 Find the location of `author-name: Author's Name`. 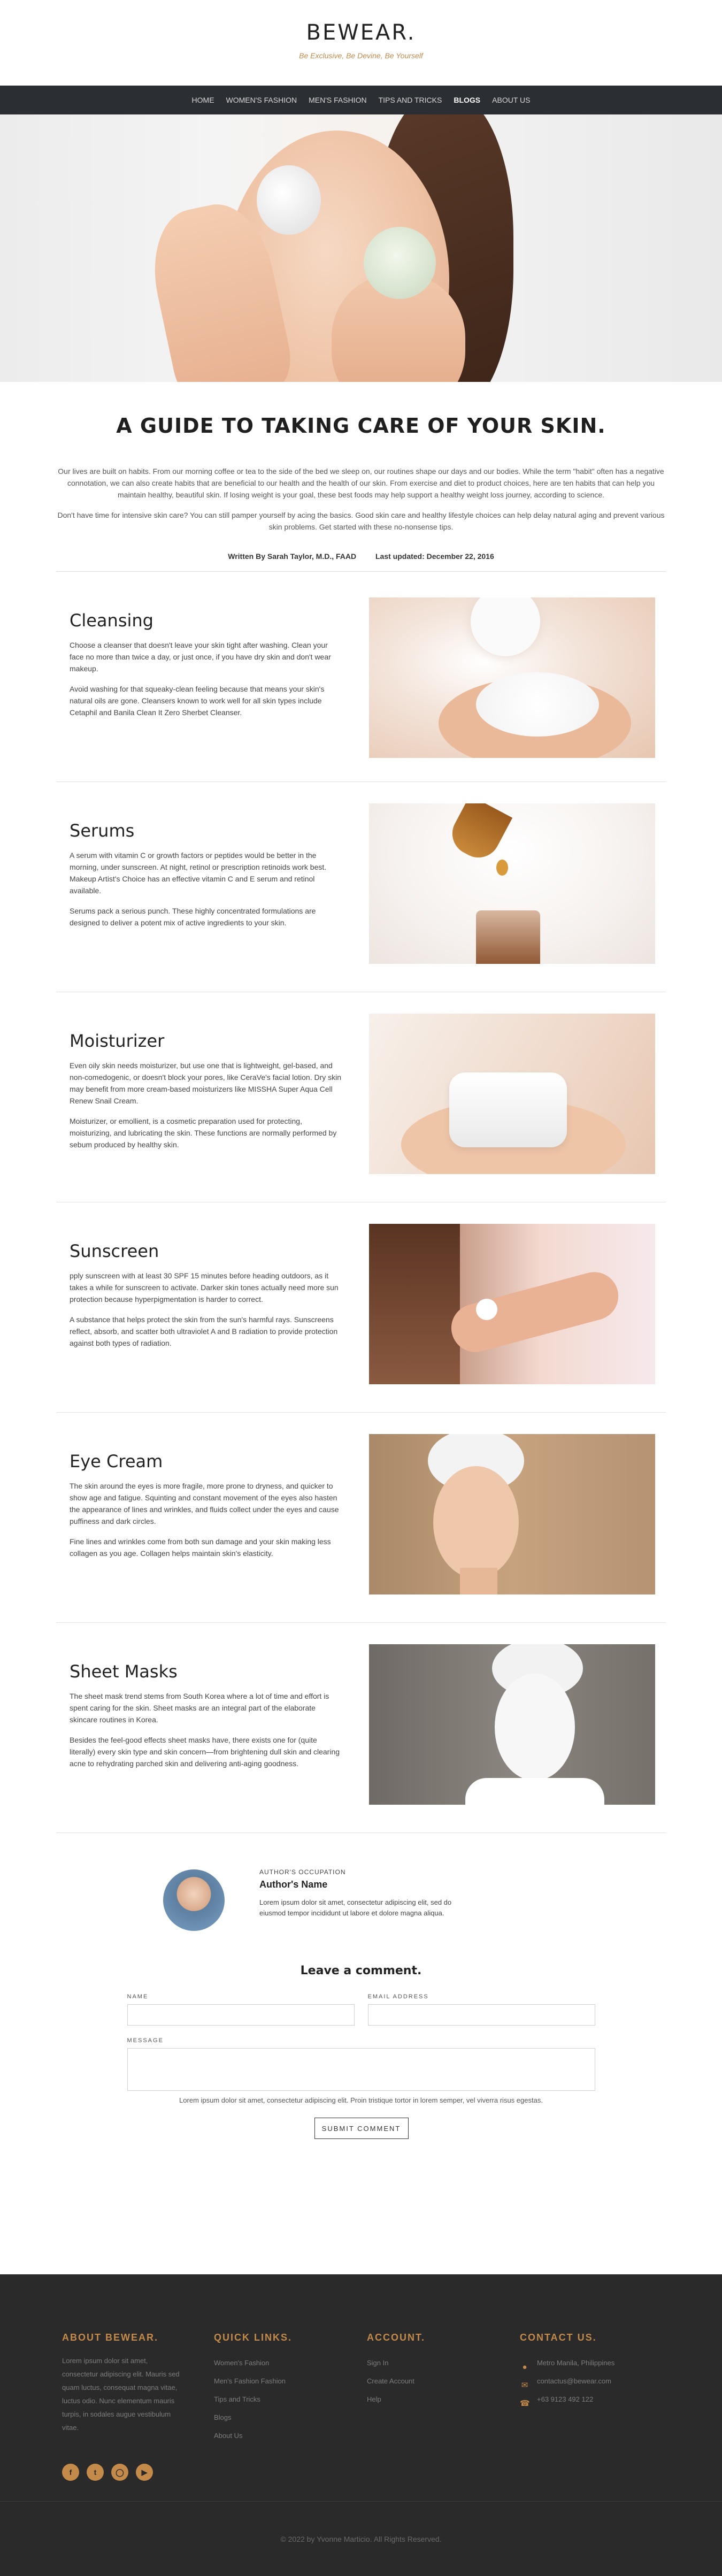

author-name: Author's Name is located at coordinates (293, 1884).